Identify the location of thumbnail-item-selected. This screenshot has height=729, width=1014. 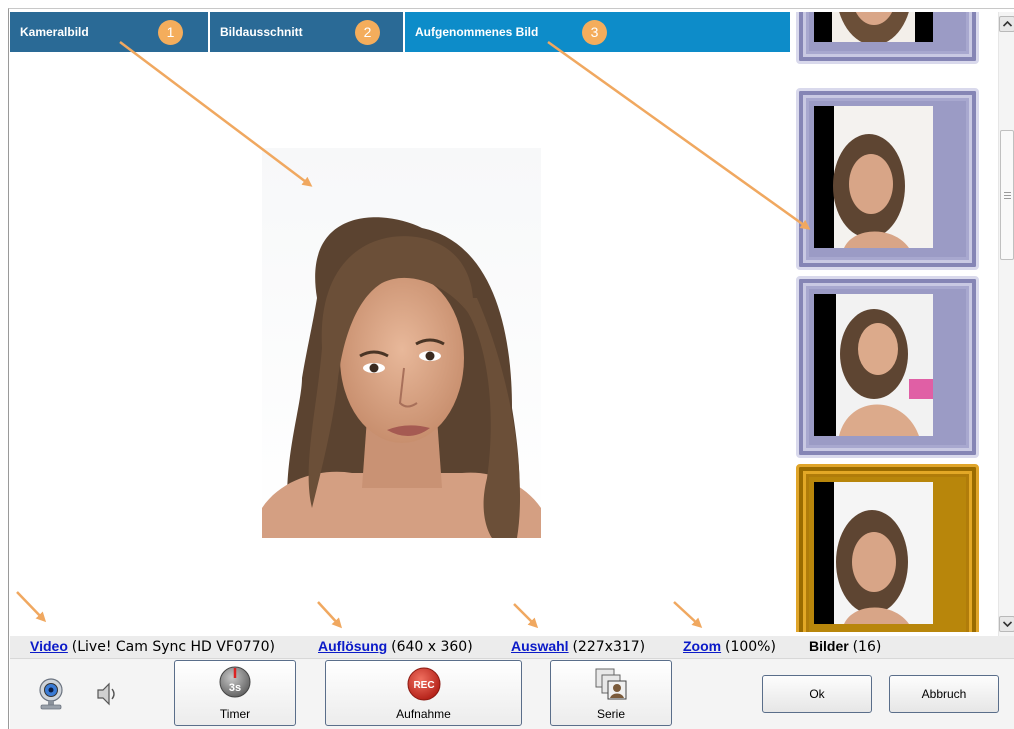
(887, 548).